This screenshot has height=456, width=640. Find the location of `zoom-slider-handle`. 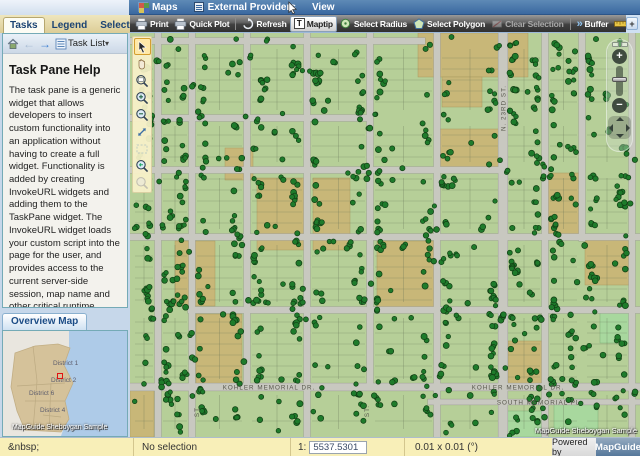

zoom-slider-handle is located at coordinates (619, 79).